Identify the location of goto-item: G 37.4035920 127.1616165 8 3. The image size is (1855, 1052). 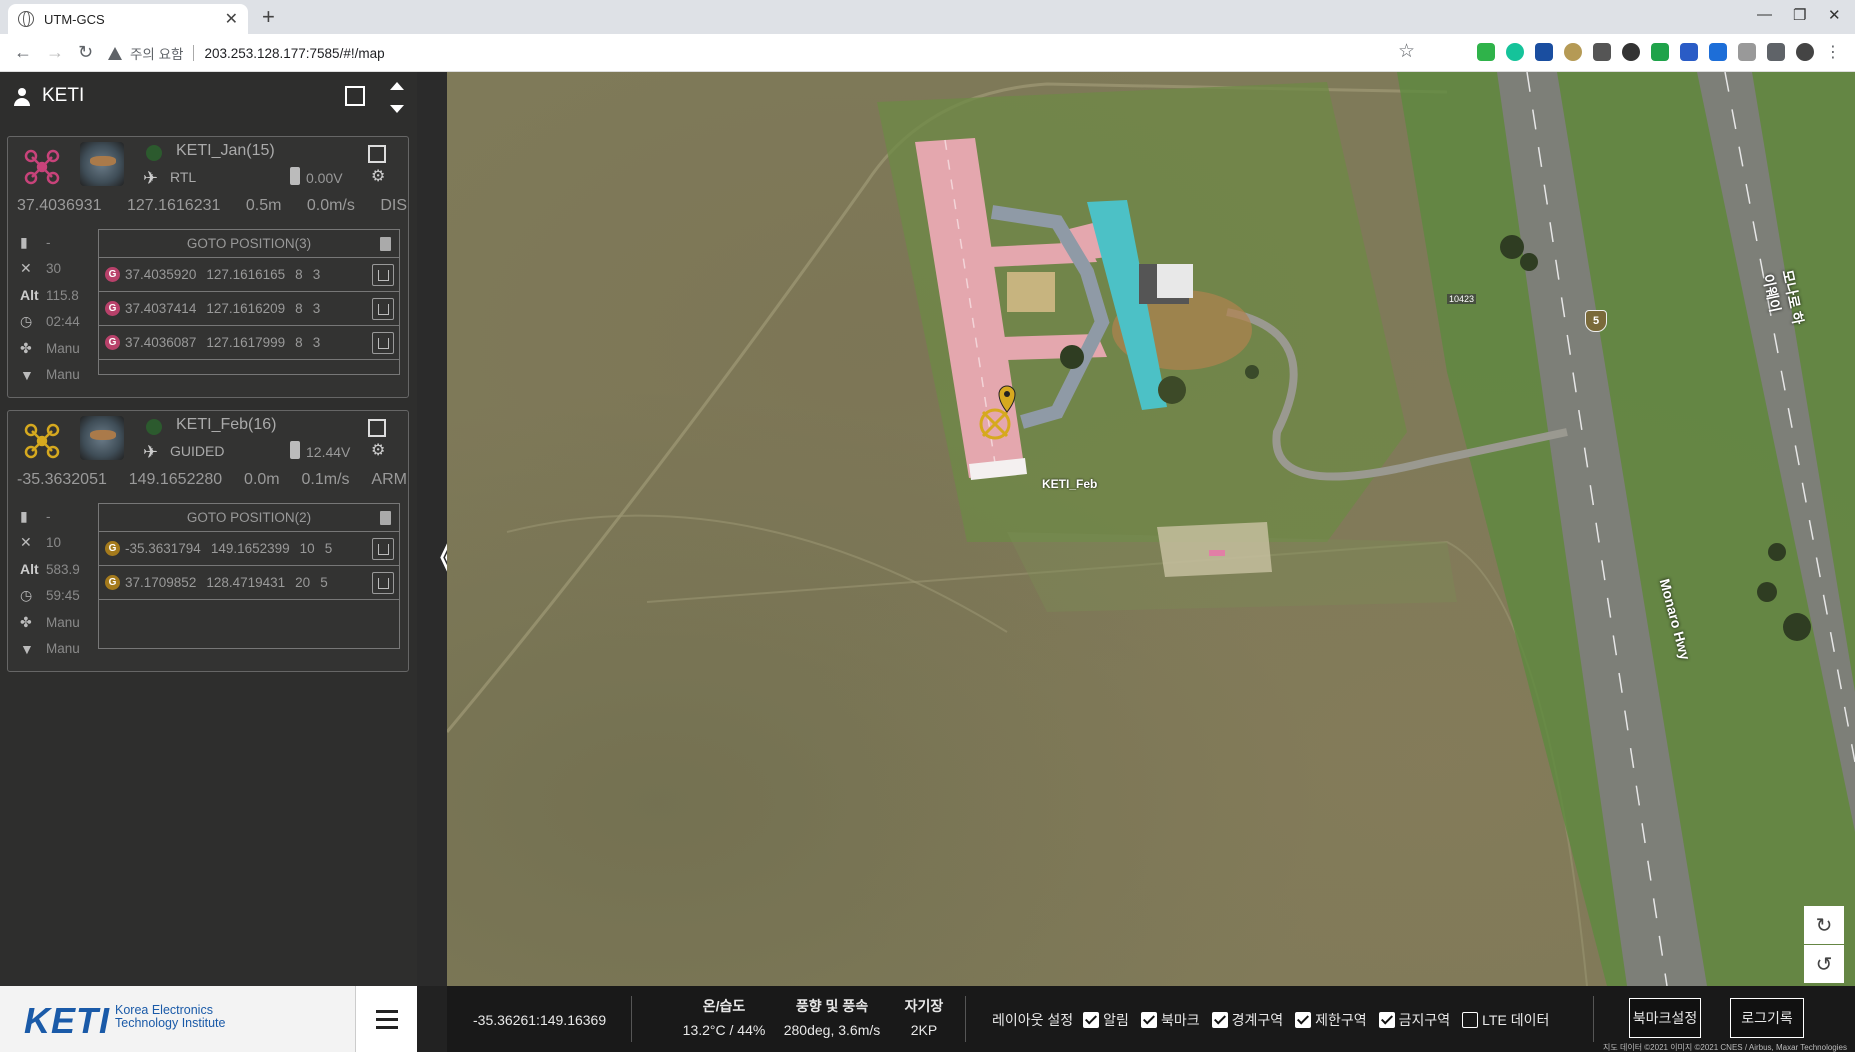
(249, 275).